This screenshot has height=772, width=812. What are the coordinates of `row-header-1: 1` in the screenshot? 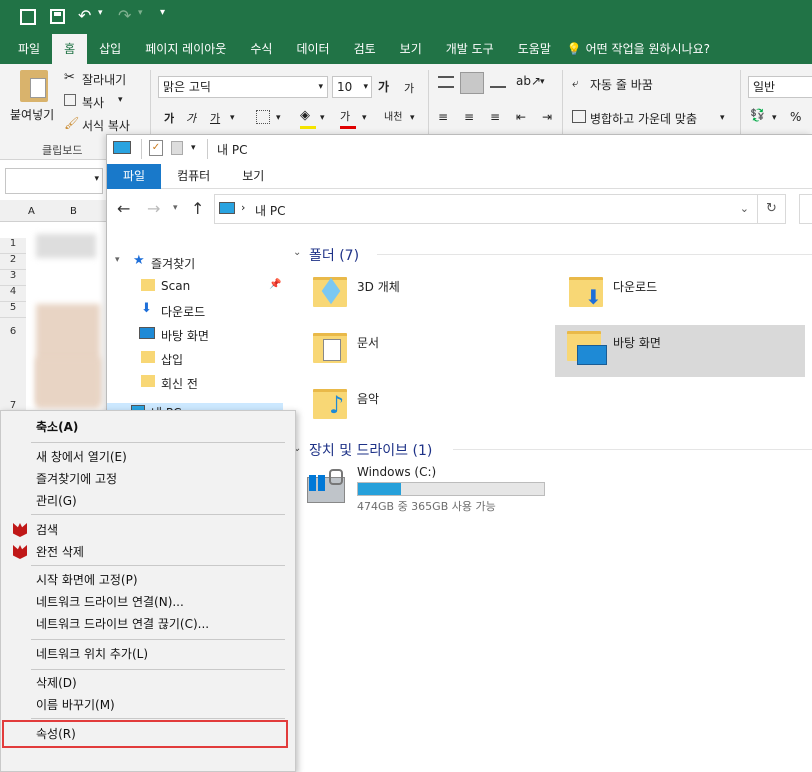 It's located at (13, 246).